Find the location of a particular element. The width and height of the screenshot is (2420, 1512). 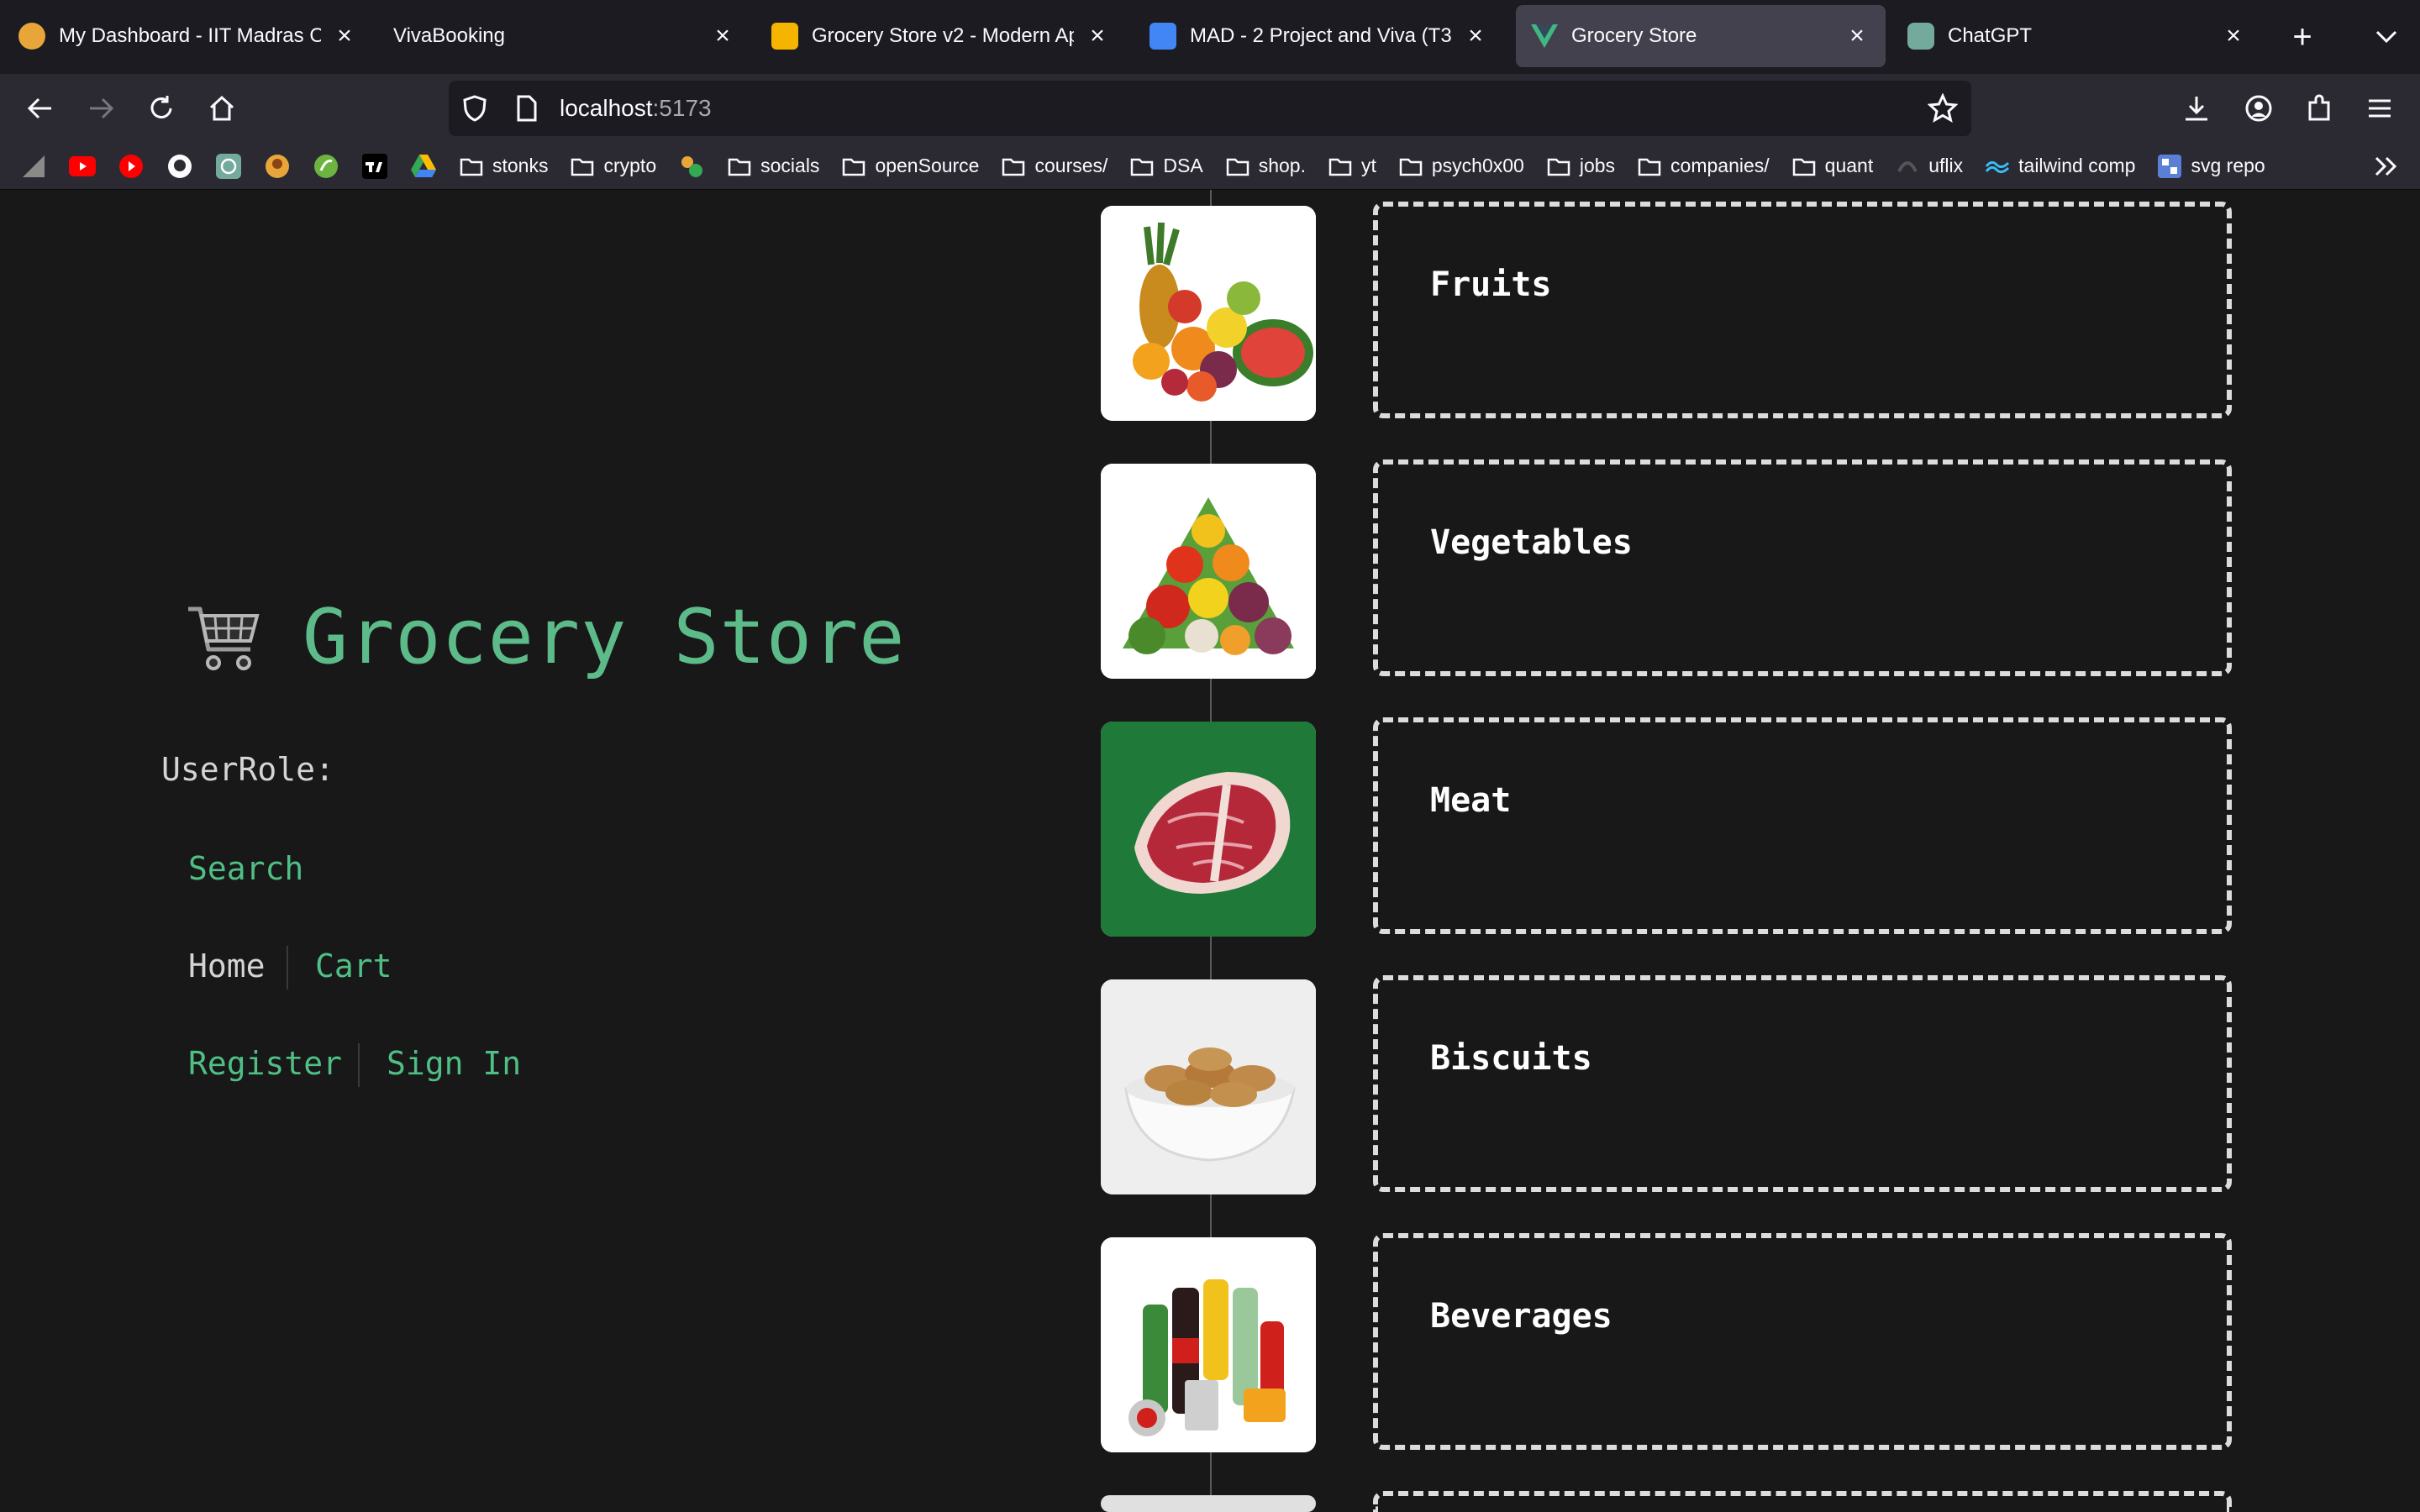

avatar-bookmark-icon is located at coordinates (277, 166).